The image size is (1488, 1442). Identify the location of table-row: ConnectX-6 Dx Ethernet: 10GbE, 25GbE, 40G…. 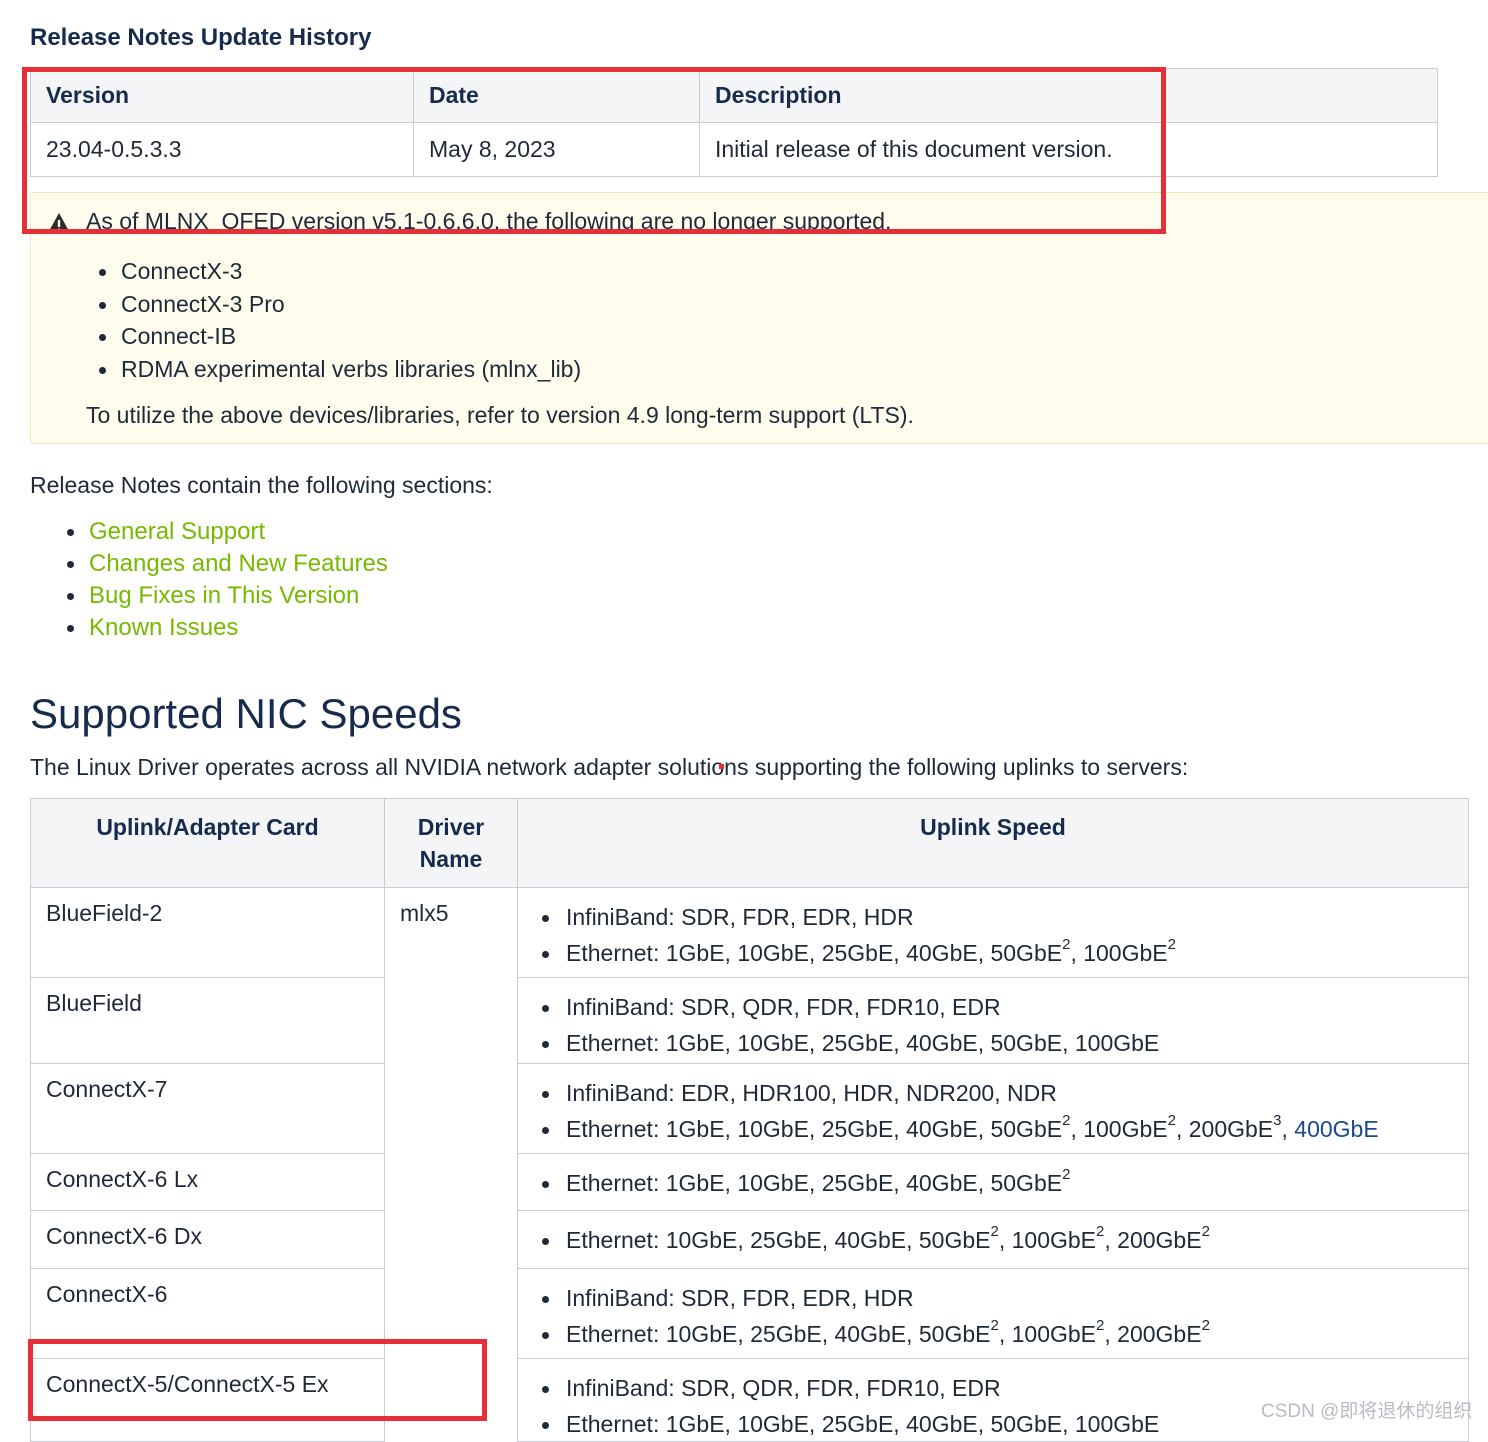
(749, 1239).